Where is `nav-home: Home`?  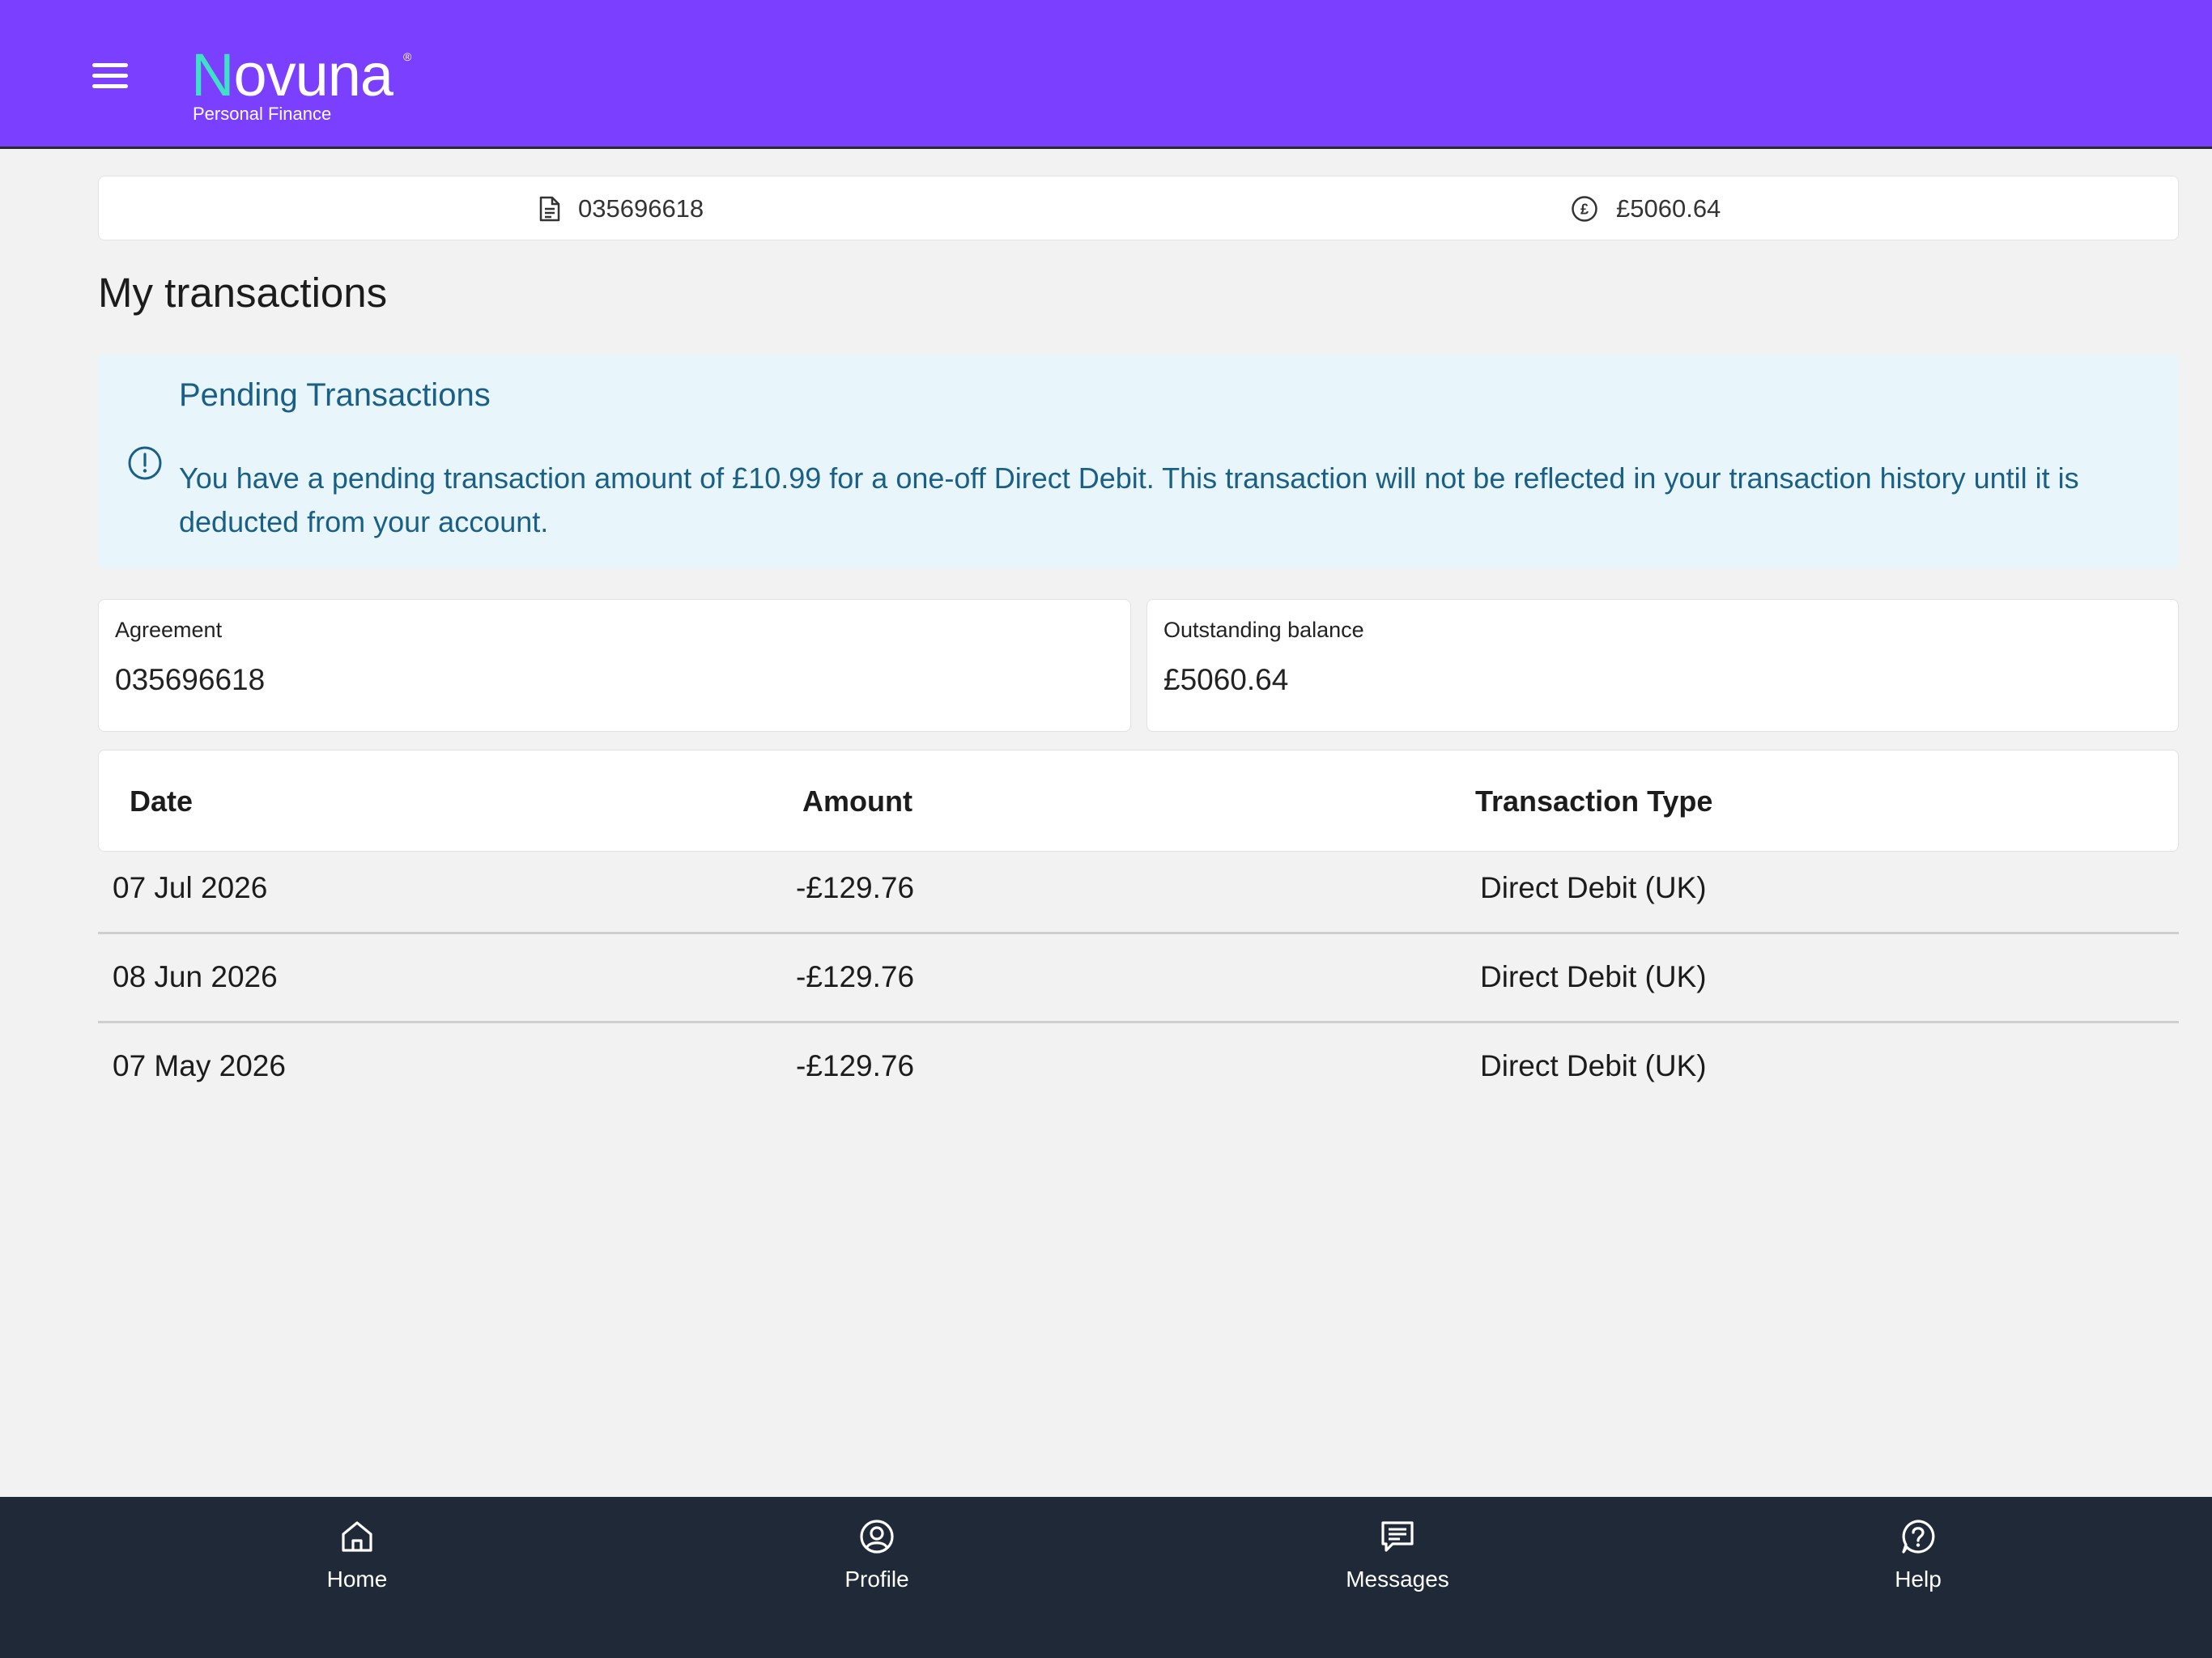 nav-home: Home is located at coordinates (357, 1555).